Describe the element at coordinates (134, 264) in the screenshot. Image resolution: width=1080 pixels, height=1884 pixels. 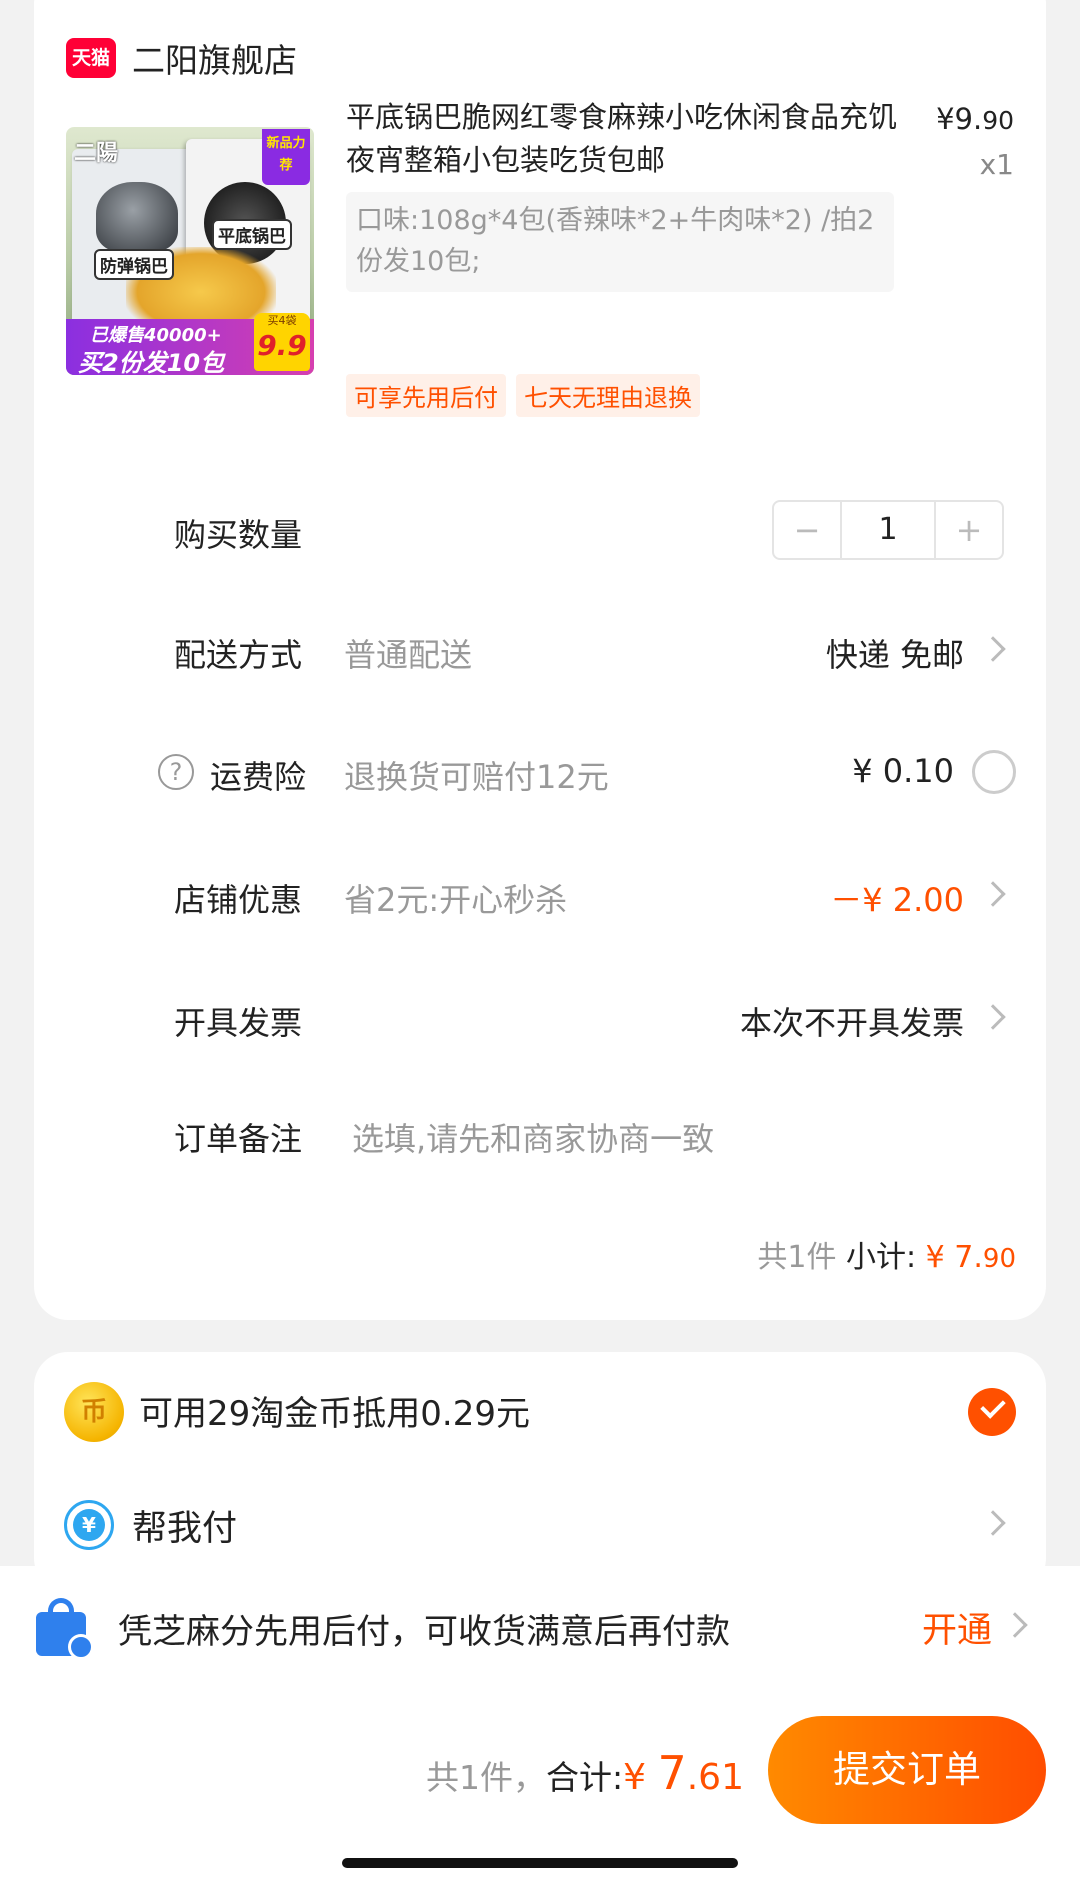
I see `bag-label-1: 防弹锅巴` at that location.